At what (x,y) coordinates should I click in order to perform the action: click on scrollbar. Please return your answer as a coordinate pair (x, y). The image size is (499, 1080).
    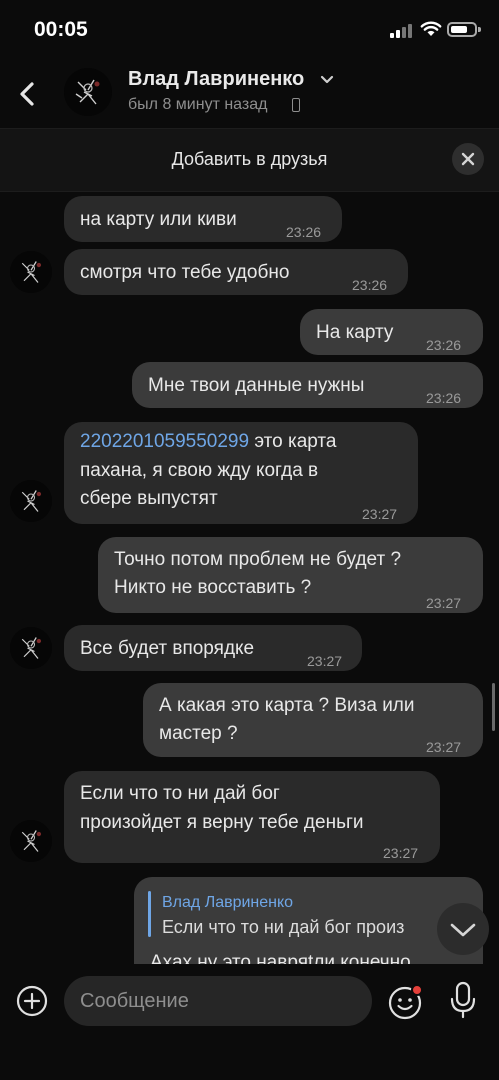
    Looking at the image, I should click on (493, 707).